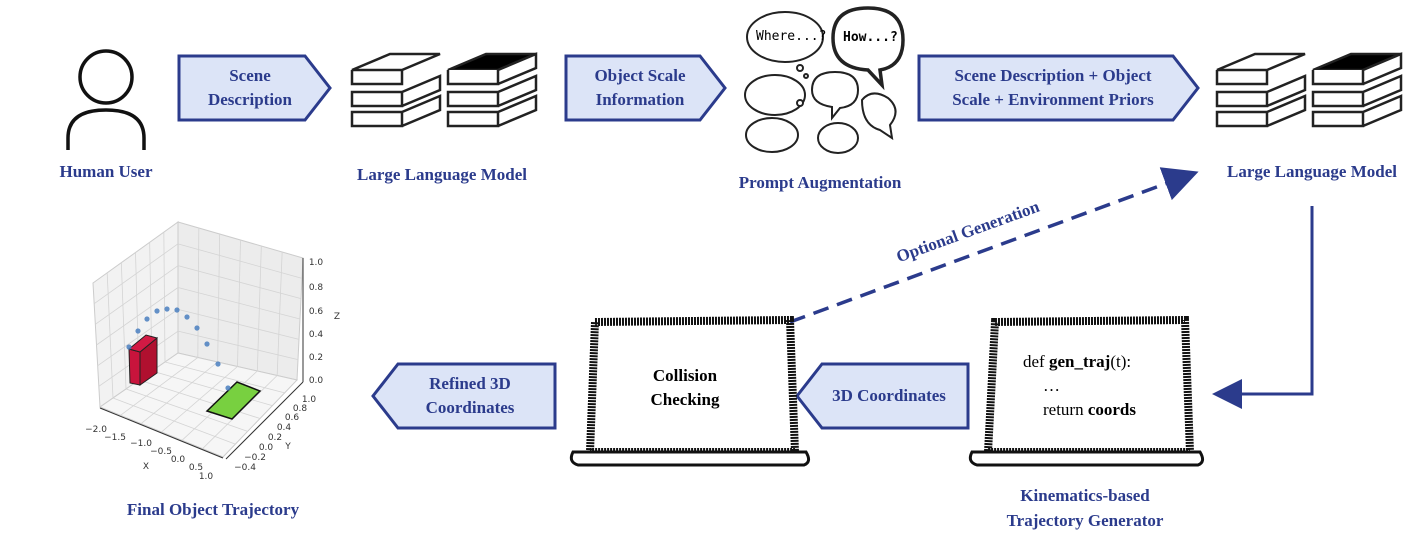 Image resolution: width=1417 pixels, height=538 pixels. I want to click on llm-to-generator-arrow, so click(1263, 307).